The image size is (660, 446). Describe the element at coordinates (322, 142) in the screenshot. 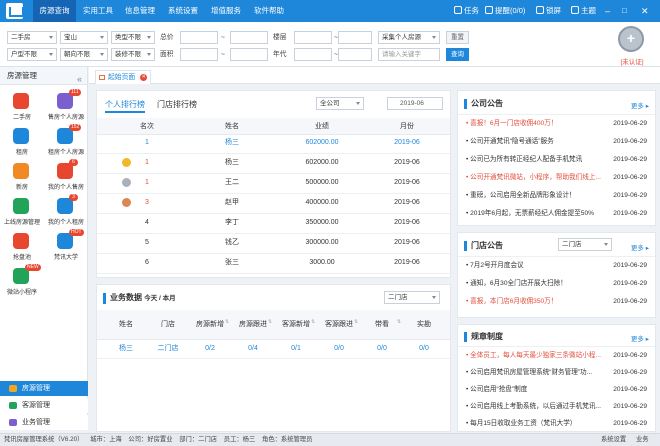

I see `amount-cell: 602000.00` at that location.